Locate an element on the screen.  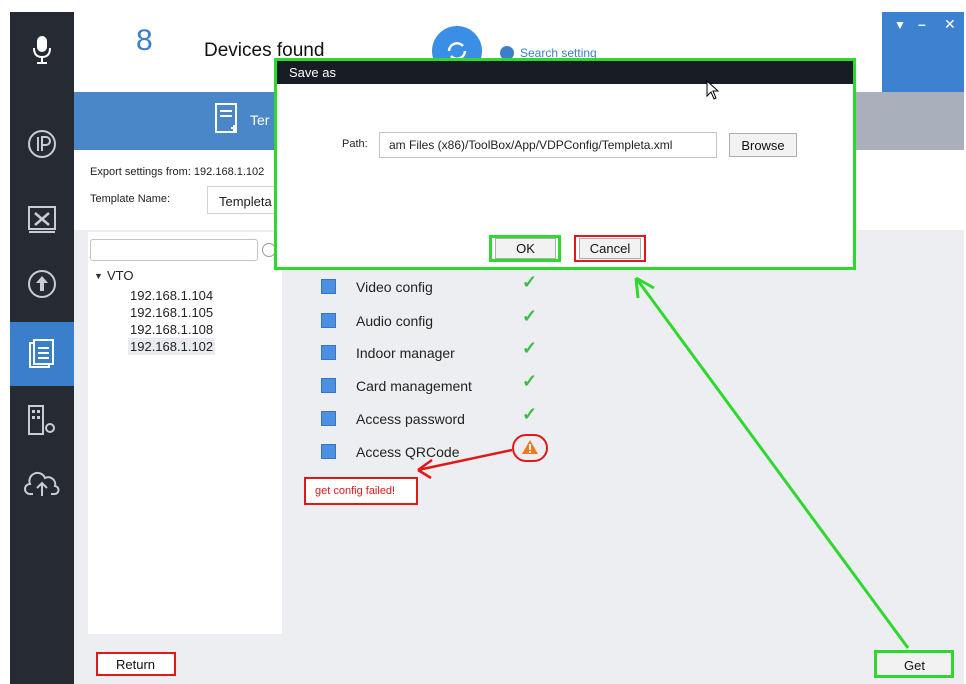
get-button: Get is located at coordinates (914, 664).